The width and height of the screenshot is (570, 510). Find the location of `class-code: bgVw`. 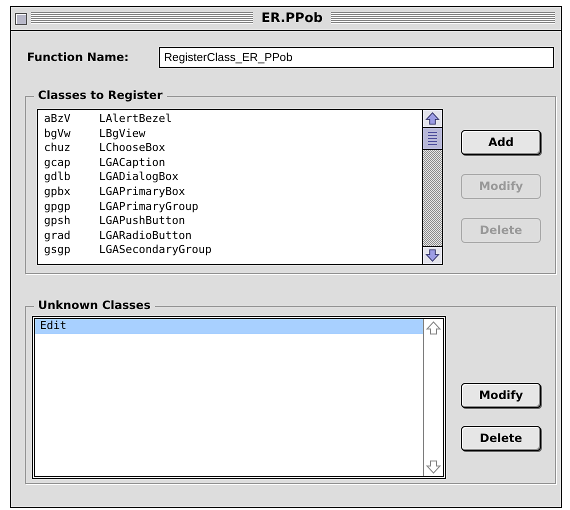

class-code: bgVw is located at coordinates (58, 134).